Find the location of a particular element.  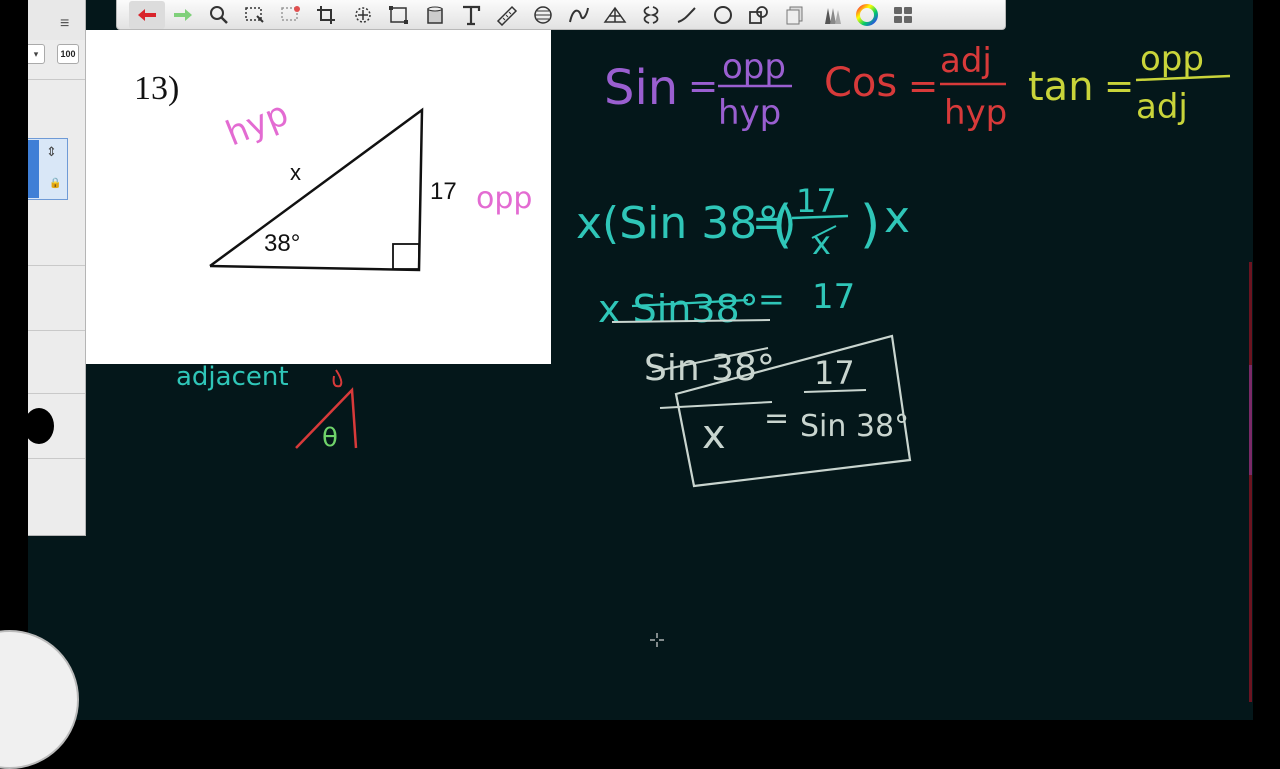

crosshair-cursor-icon is located at coordinates (657, 640).